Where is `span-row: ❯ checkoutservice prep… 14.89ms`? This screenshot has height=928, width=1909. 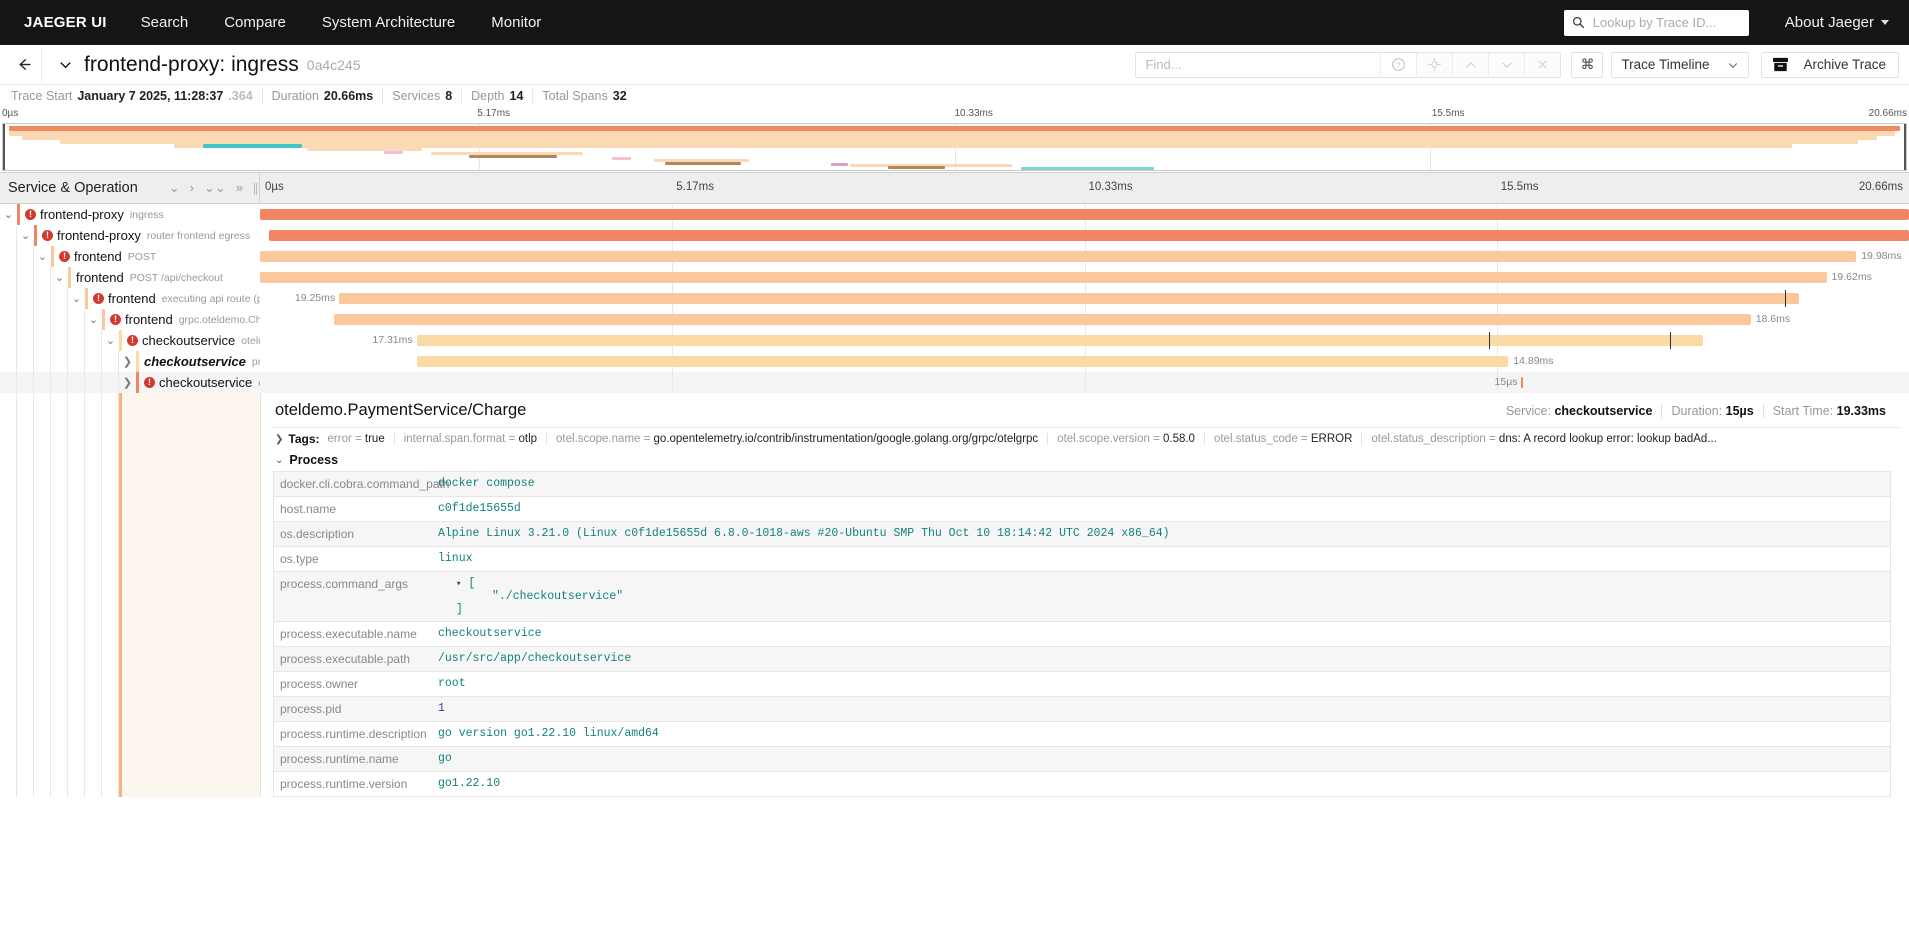
span-row: ❯ checkoutservice prep… 14.89ms is located at coordinates (954, 361).